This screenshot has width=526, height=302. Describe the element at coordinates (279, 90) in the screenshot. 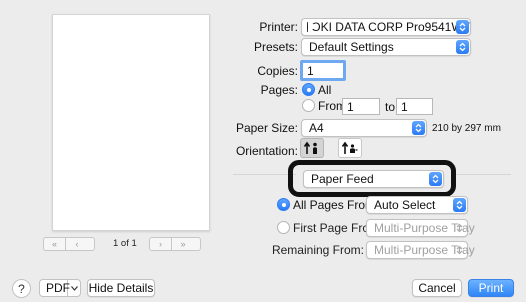

I see `pages-label: Pages:` at that location.